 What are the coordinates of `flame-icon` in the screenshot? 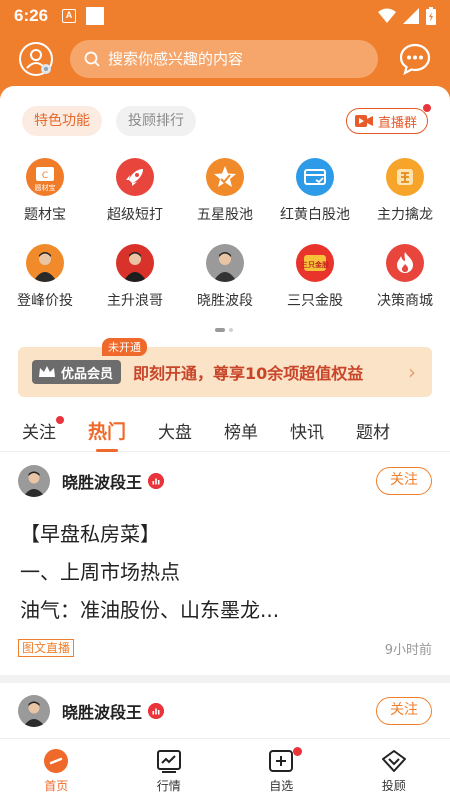 It's located at (405, 263).